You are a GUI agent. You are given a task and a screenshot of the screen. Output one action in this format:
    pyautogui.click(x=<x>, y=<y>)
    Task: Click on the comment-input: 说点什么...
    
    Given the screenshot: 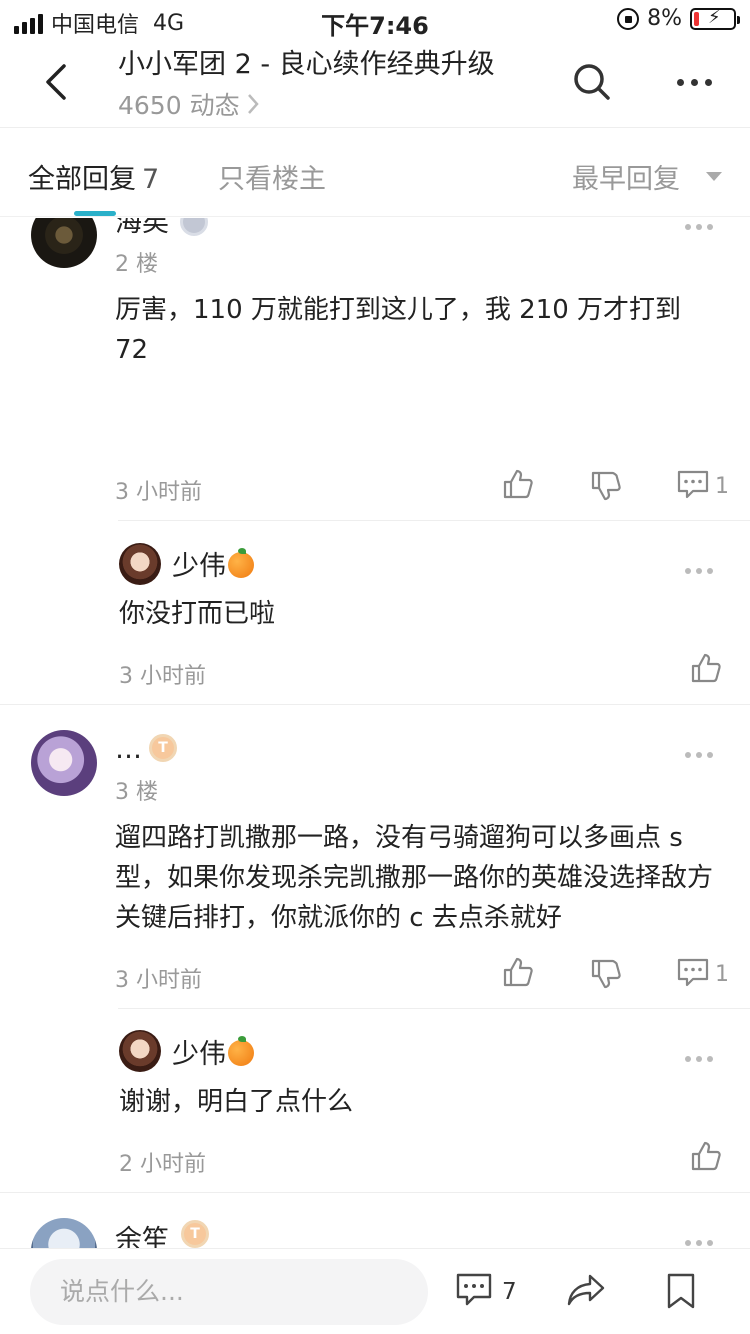 What is the action you would take?
    pyautogui.click(x=229, y=1292)
    